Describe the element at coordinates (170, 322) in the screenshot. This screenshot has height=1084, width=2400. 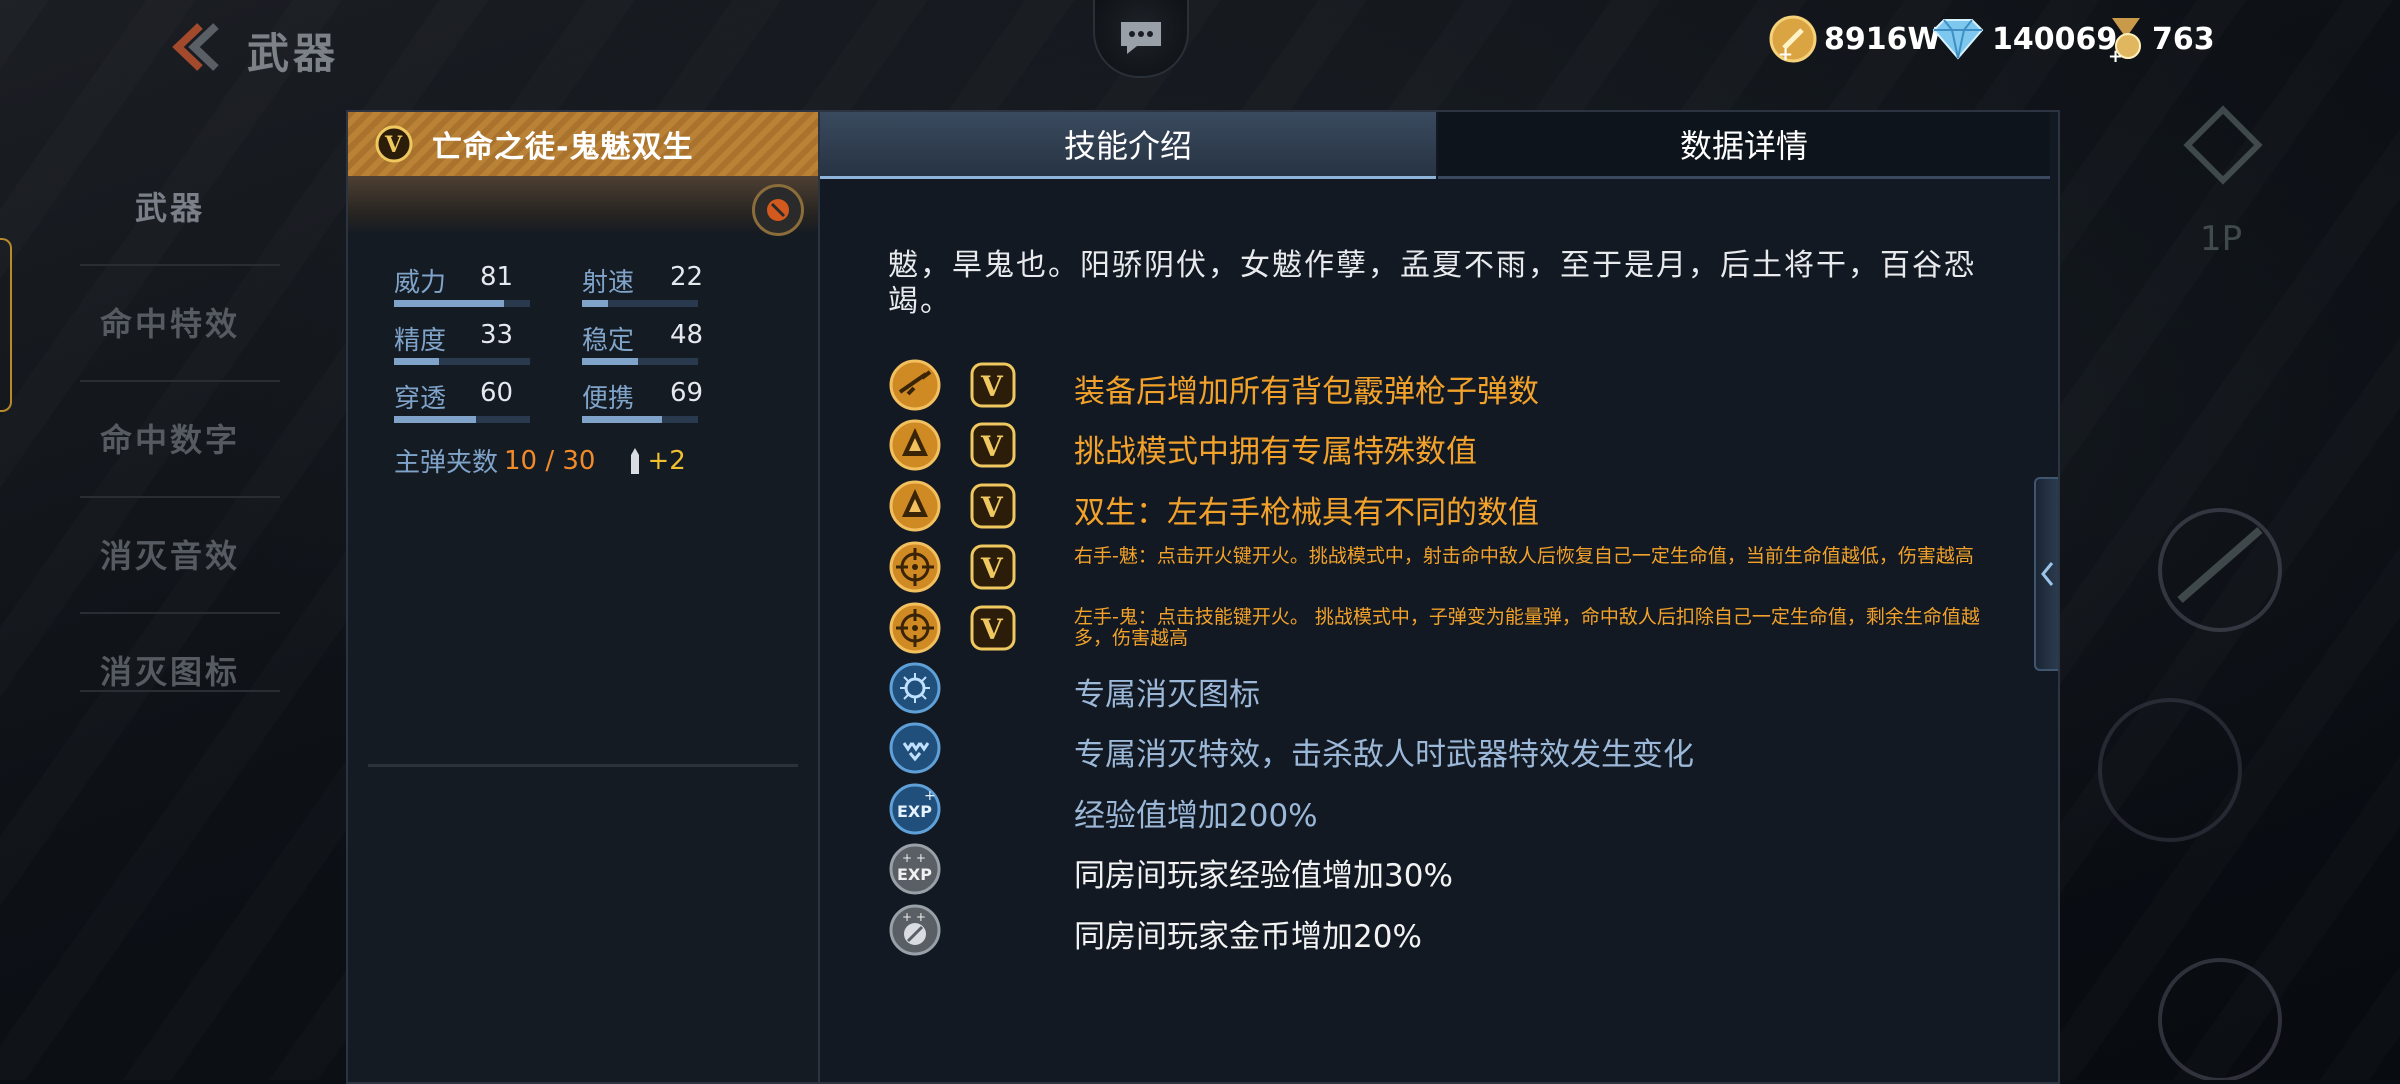
I see `sidebar-item-hit-effect: 命中特效` at that location.